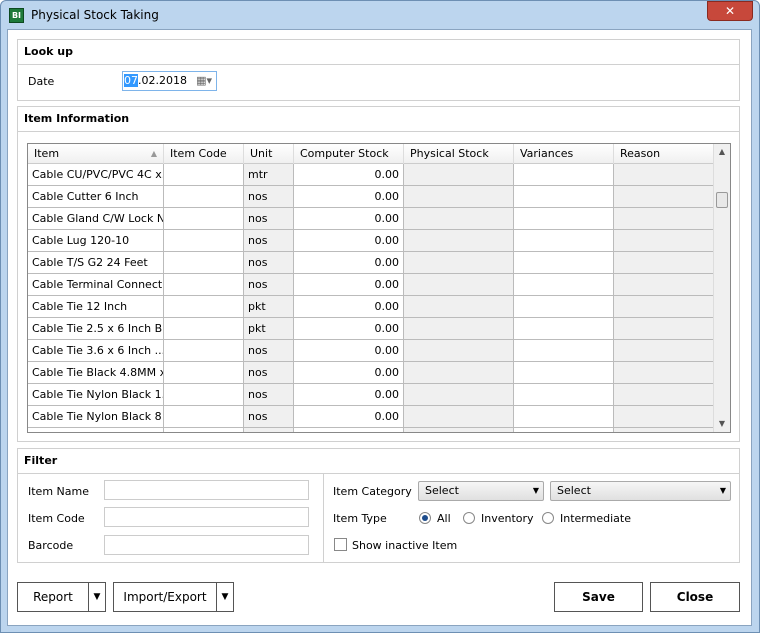 This screenshot has width=760, height=633. I want to click on vertical-scrollbar: ▲ ▼, so click(721, 288).